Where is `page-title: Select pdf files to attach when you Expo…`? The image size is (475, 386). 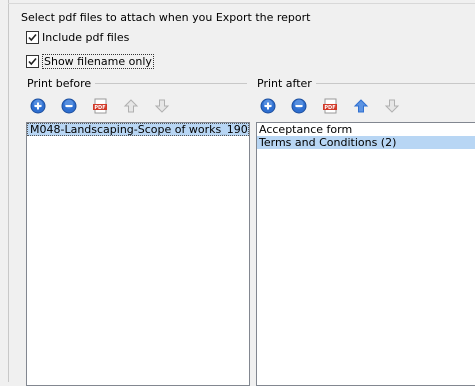
page-title: Select pdf files to attach when you Expo… is located at coordinates (166, 17).